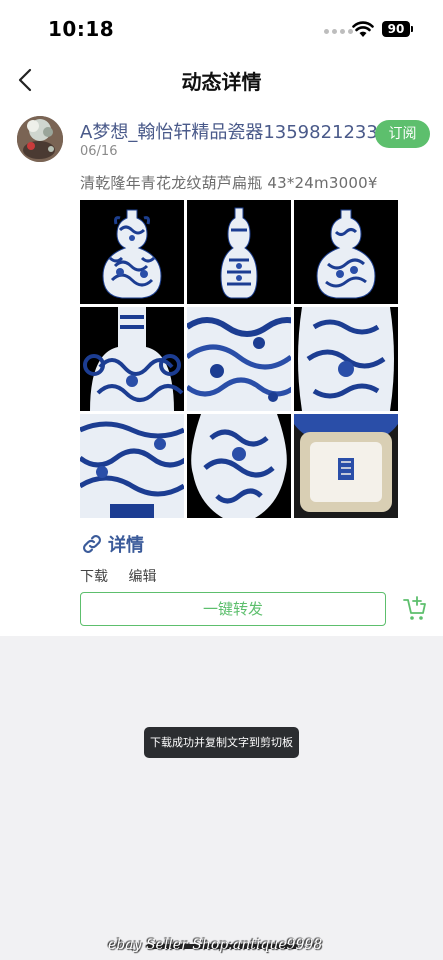 This screenshot has height=960, width=443. What do you see at coordinates (229, 183) in the screenshot?
I see `post-description: 清乾隆年青花龙纹葫芦扁瓶 43*24m3000¥` at bounding box center [229, 183].